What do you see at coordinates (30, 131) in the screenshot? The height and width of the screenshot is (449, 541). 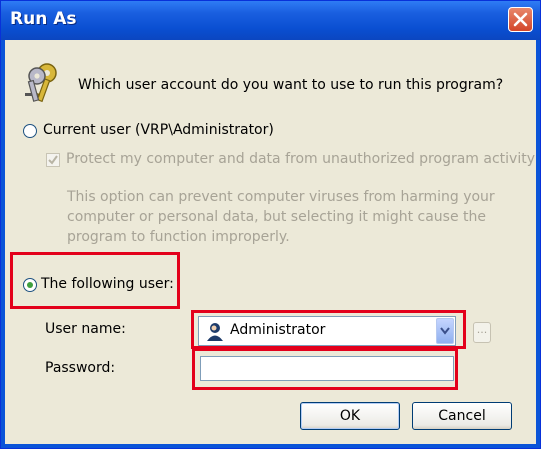 I see `current-user-radio` at bounding box center [30, 131].